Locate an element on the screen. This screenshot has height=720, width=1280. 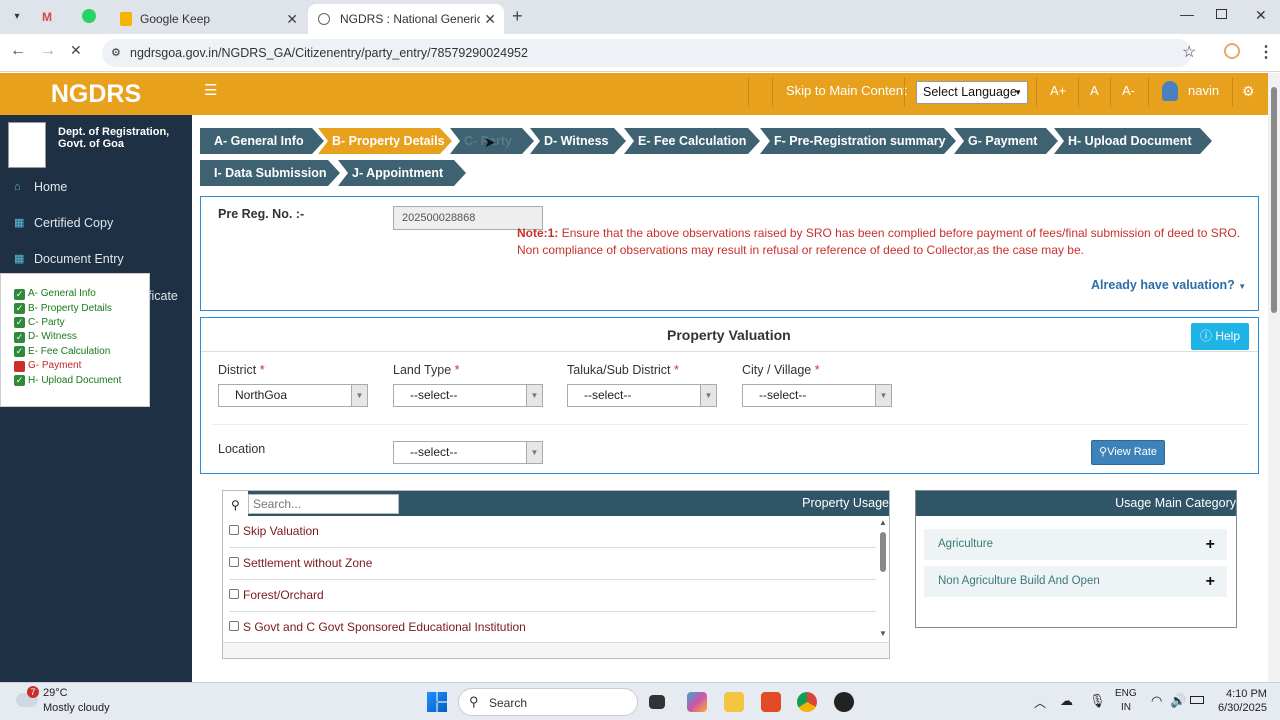
progress-item: ✓ C- Party is located at coordinates (81, 323).